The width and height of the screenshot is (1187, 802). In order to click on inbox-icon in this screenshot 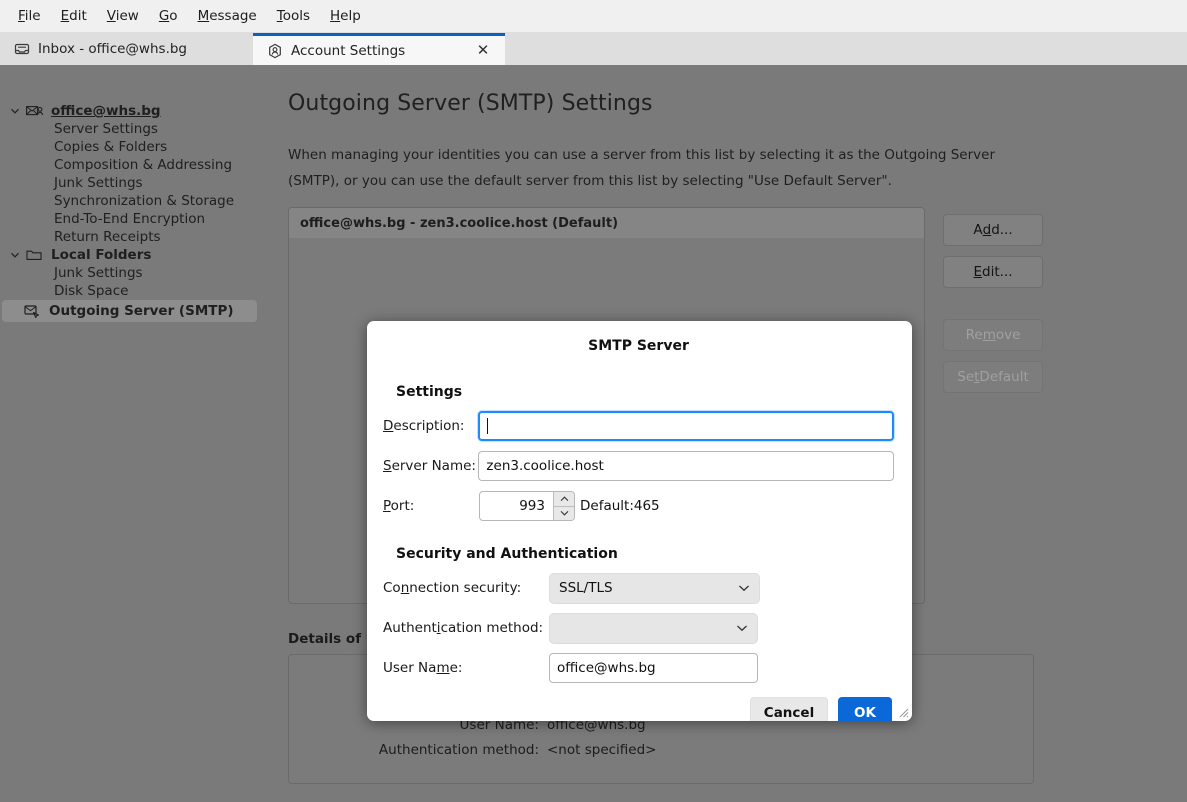, I will do `click(22, 49)`.